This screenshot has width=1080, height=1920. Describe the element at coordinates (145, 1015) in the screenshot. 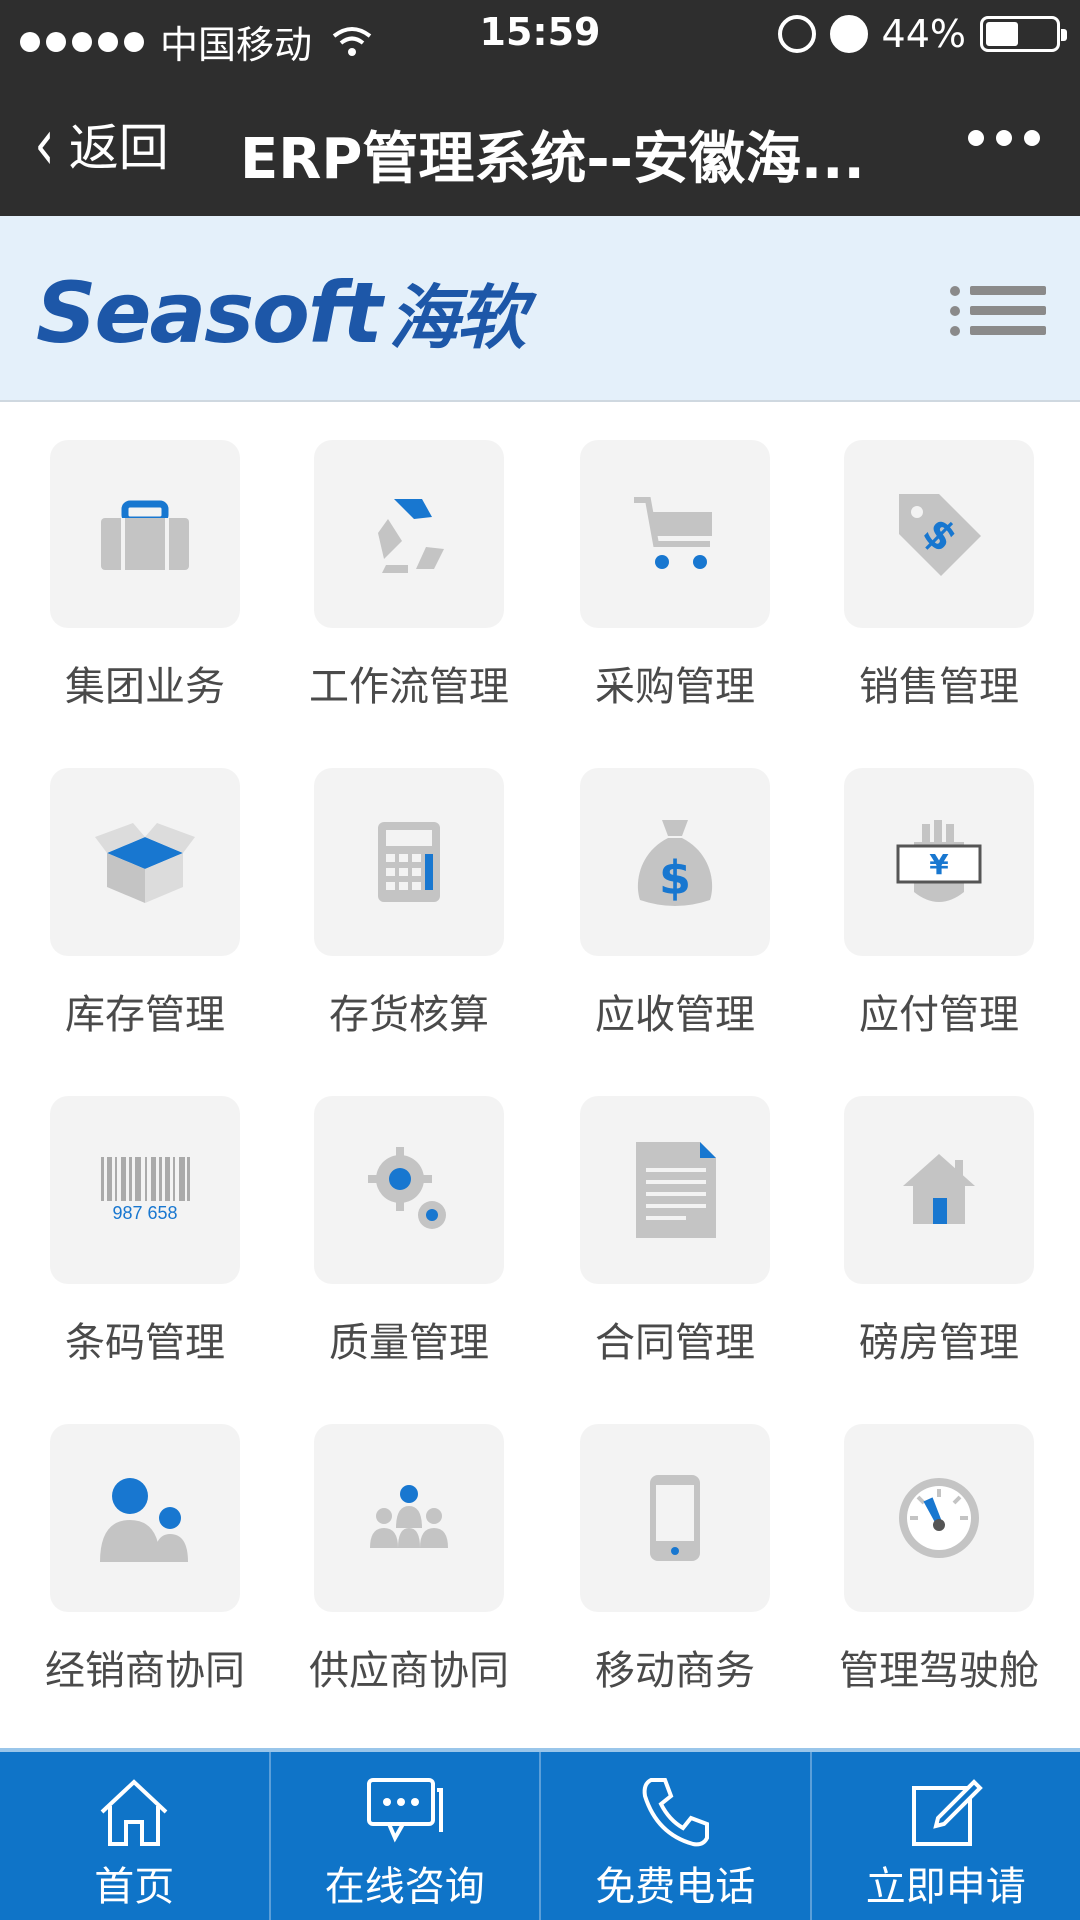

I see `module-label: 库存管理` at that location.